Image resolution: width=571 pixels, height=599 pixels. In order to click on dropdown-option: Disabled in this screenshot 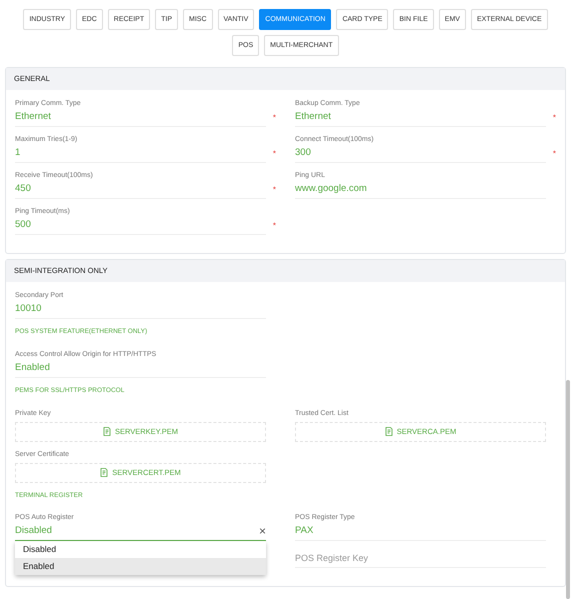, I will do `click(140, 549)`.